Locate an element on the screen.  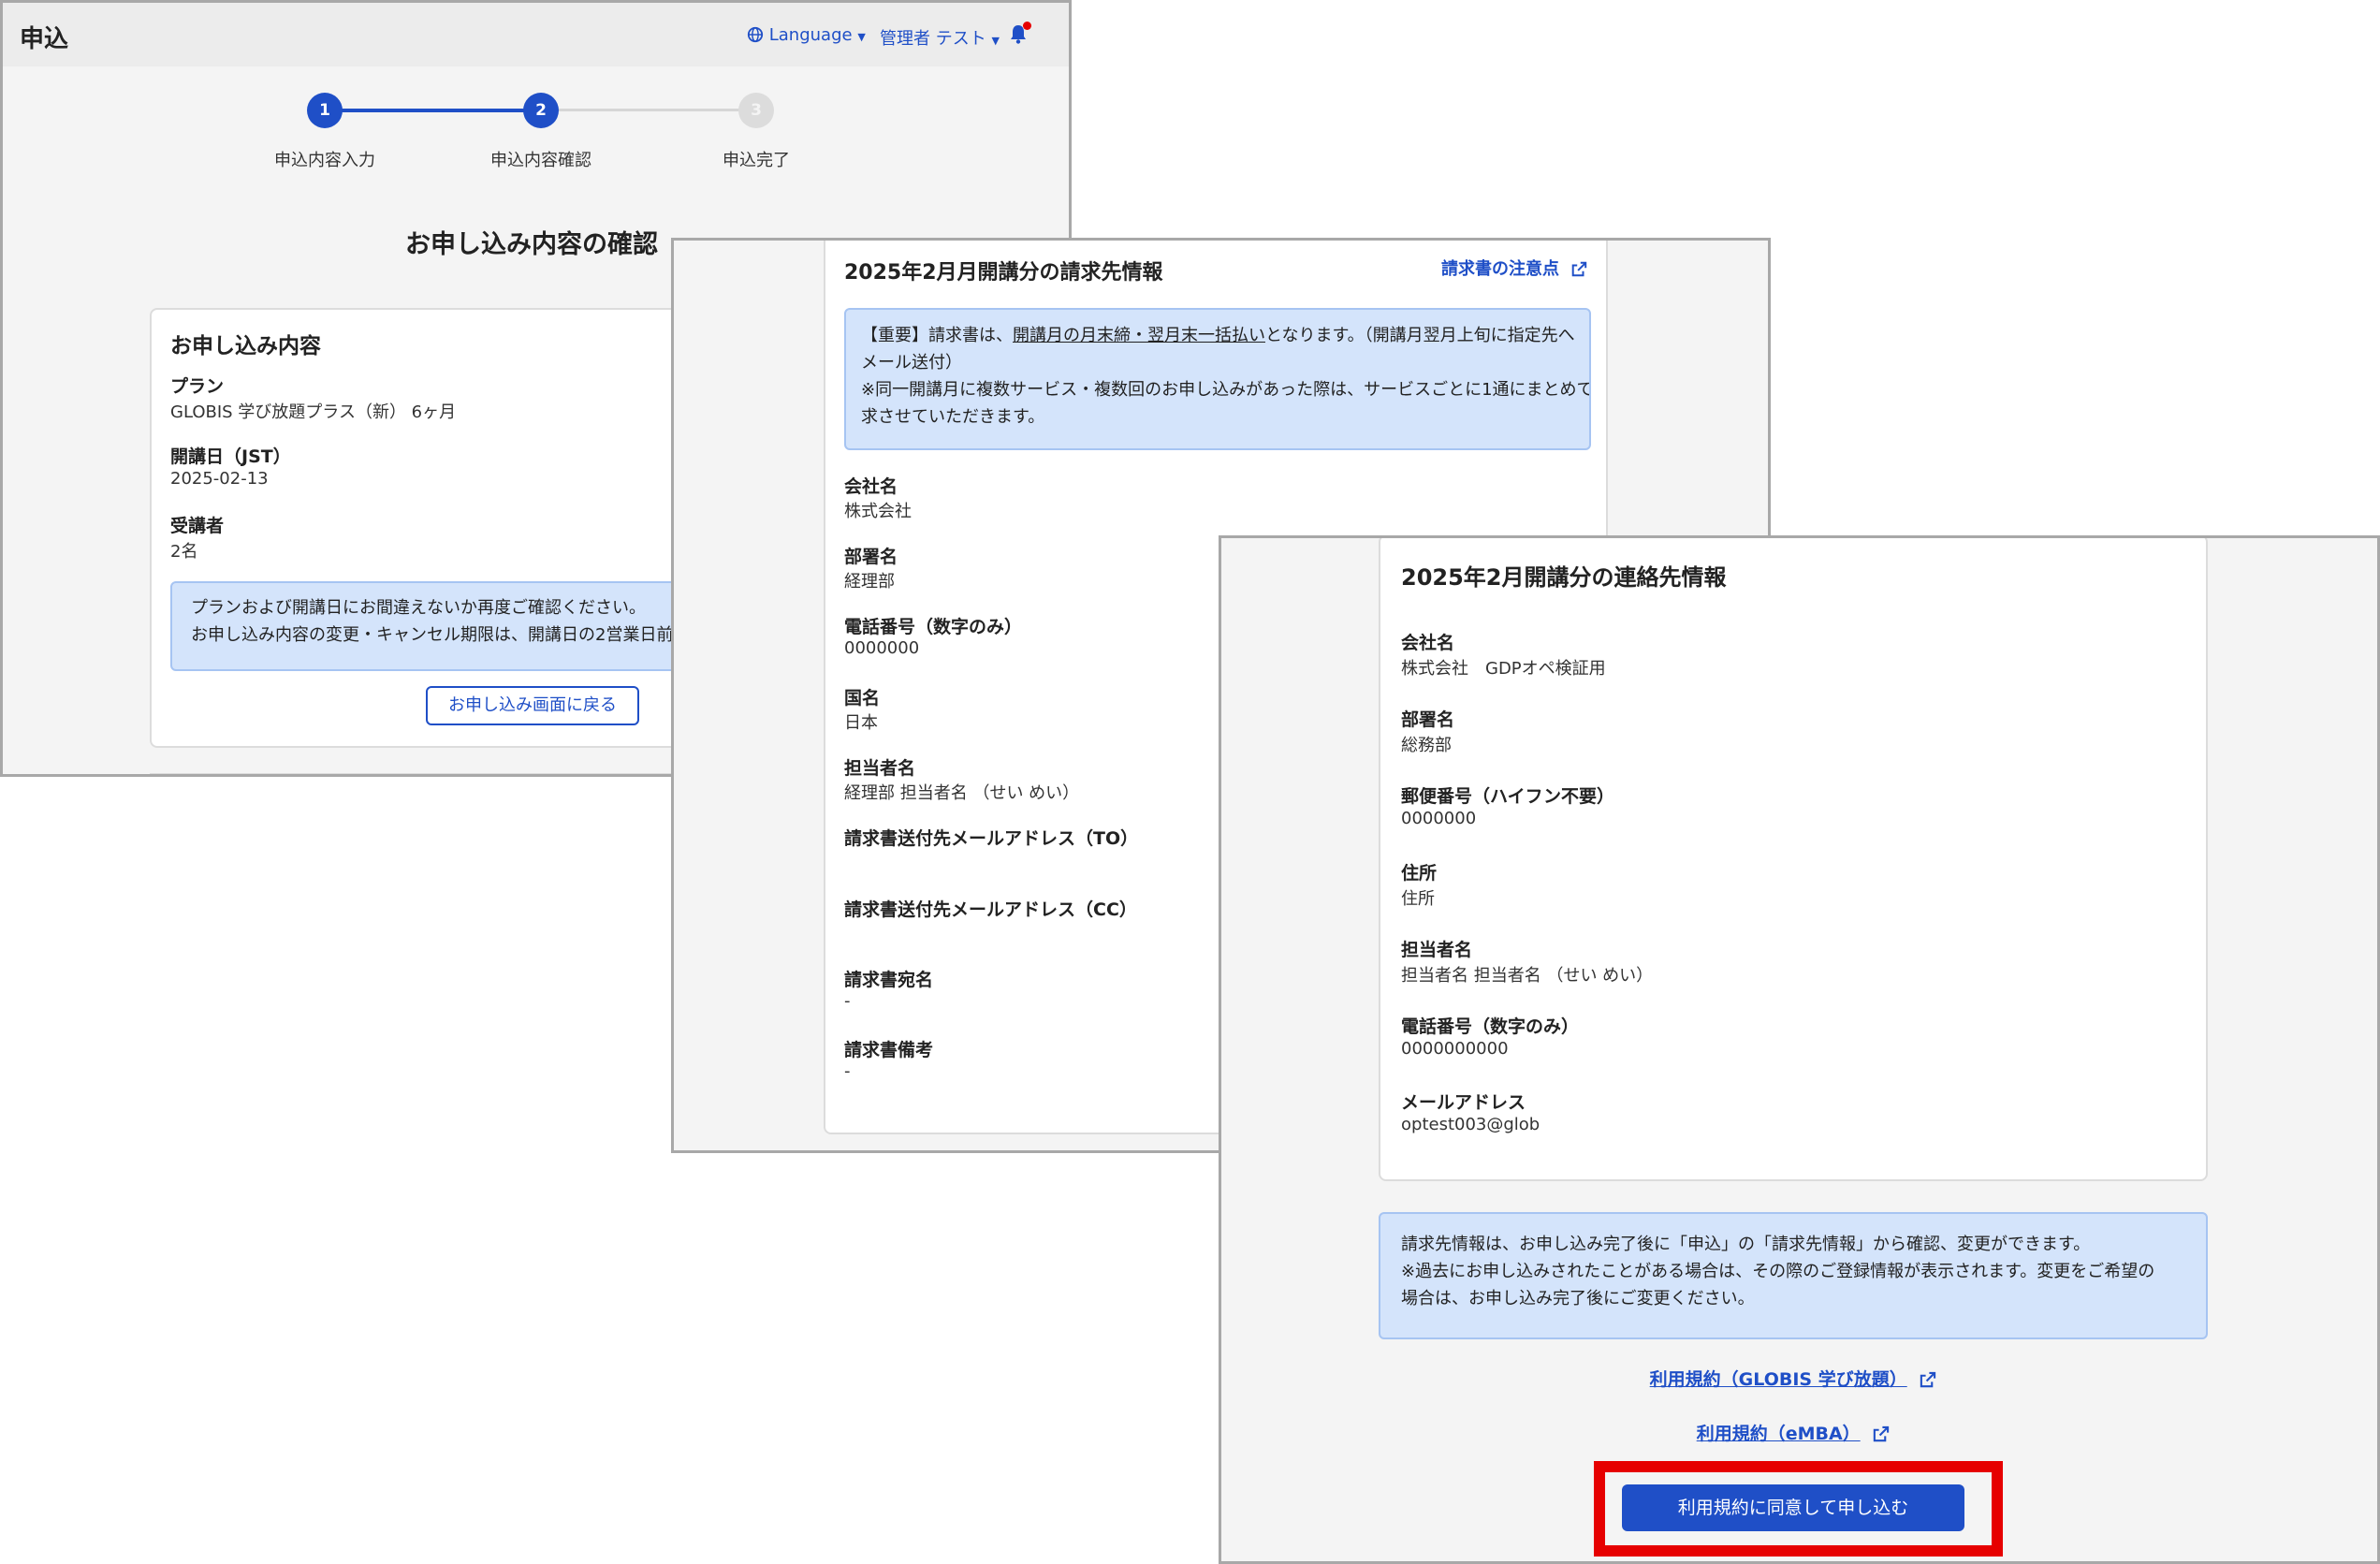
step-2-circle: 2 is located at coordinates (541, 110).